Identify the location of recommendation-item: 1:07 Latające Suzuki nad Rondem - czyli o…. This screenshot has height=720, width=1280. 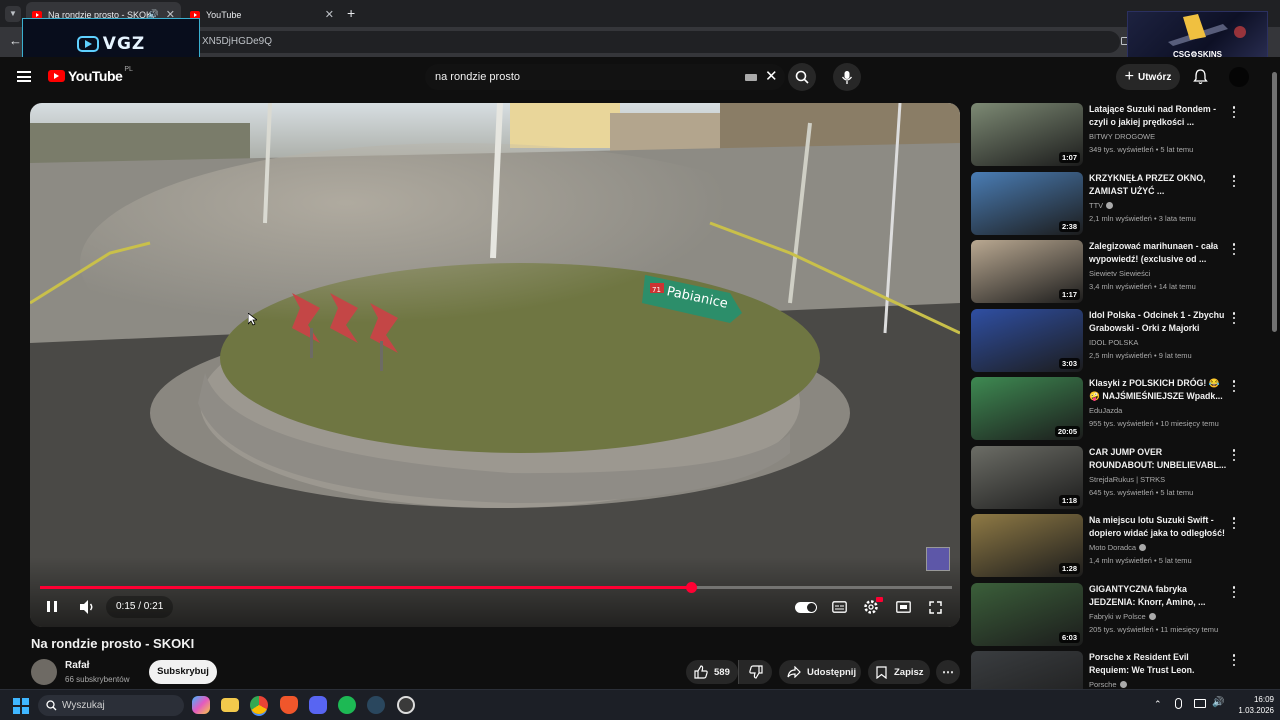
(1111, 134).